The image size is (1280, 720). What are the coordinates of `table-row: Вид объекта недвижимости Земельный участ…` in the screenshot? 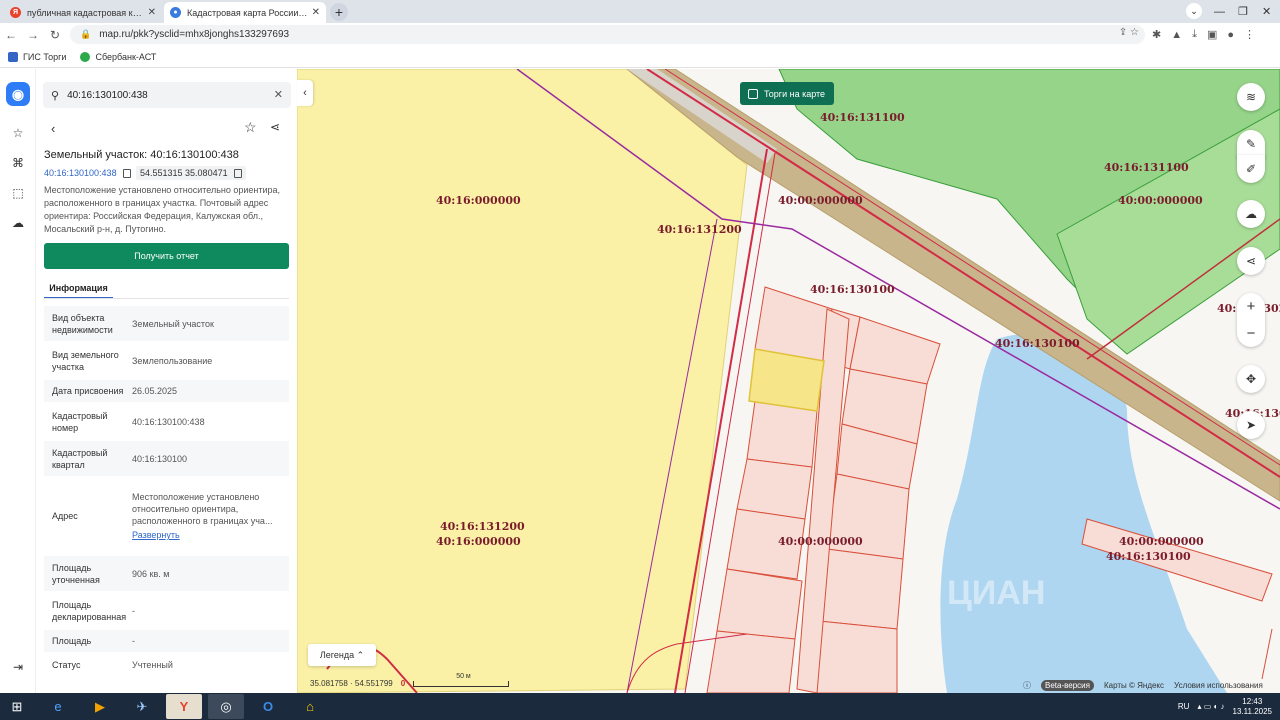 It's located at (166, 324).